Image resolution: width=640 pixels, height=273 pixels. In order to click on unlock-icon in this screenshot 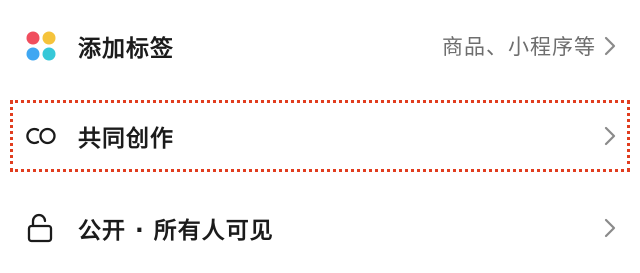, I will do `click(41, 228)`.